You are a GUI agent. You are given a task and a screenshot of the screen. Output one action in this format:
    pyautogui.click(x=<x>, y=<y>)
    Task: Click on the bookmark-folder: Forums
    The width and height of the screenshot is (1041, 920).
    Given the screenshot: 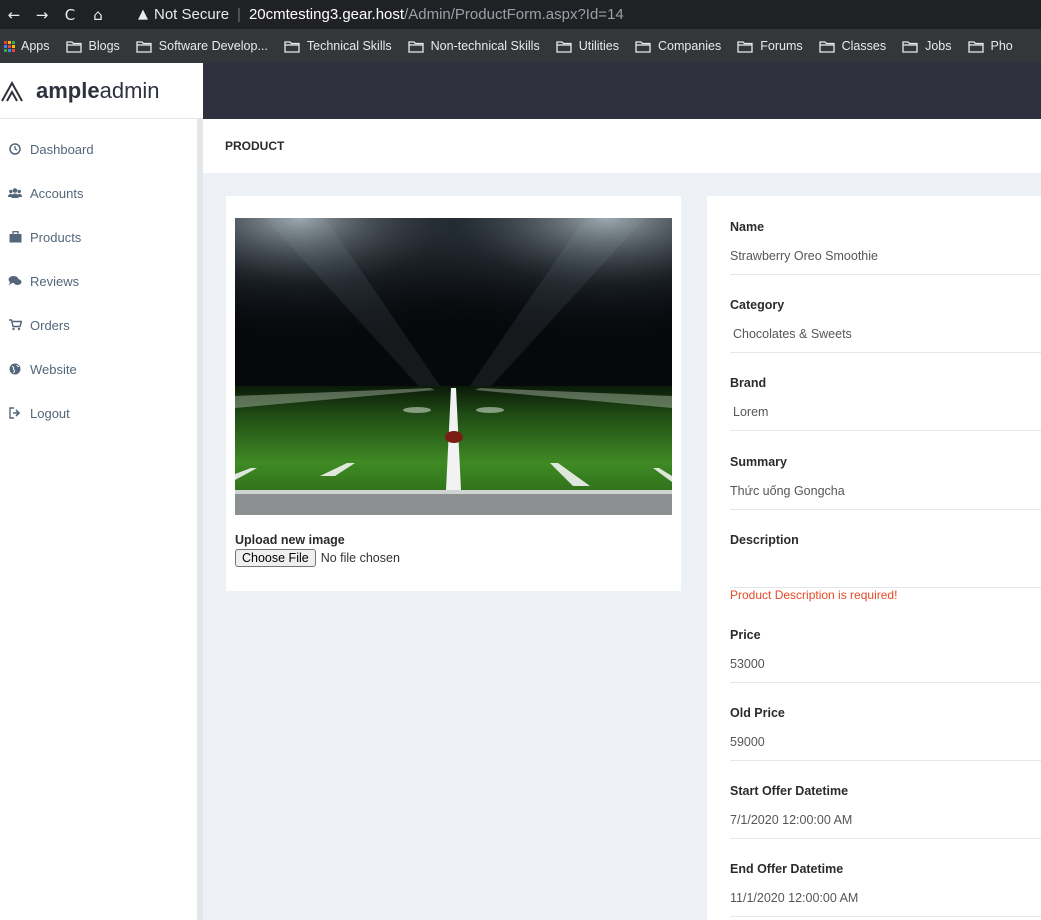 What is the action you would take?
    pyautogui.click(x=770, y=46)
    